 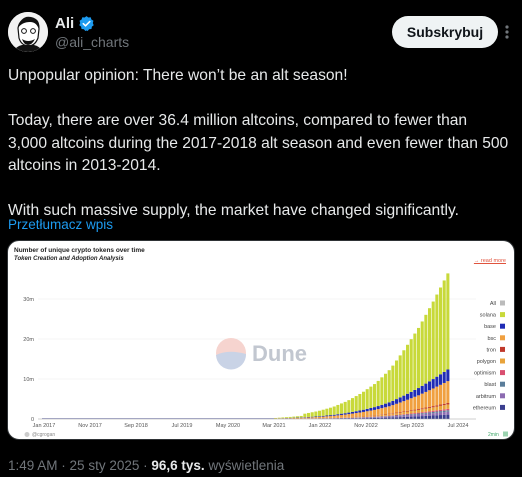 I want to click on x-tick-label: Jan 2022, so click(x=320, y=426).